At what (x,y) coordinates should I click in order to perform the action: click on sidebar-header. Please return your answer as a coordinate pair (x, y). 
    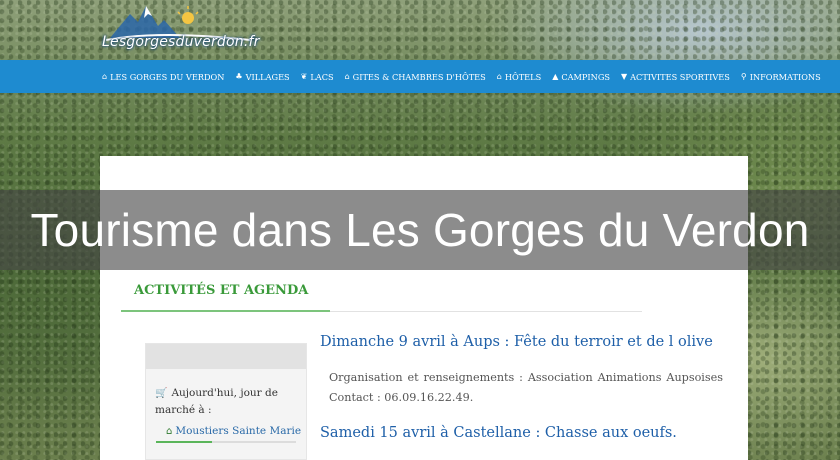
    Looking at the image, I should click on (226, 356).